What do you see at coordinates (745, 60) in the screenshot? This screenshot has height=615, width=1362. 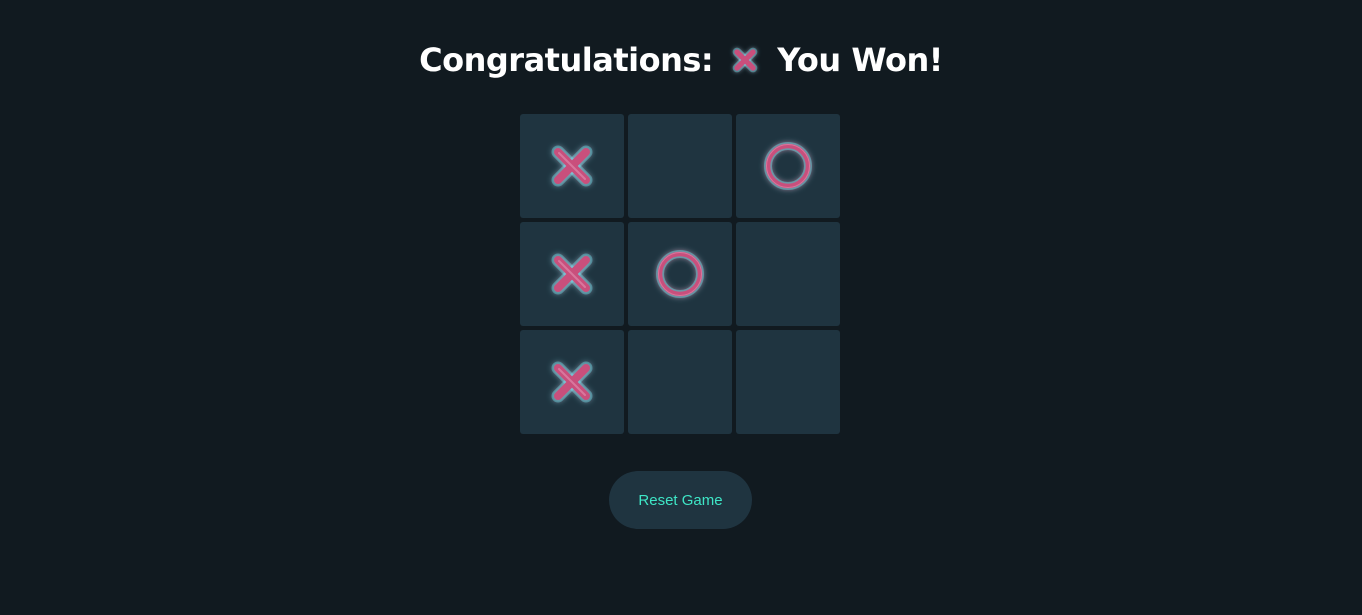 I see `winner-x-icon` at bounding box center [745, 60].